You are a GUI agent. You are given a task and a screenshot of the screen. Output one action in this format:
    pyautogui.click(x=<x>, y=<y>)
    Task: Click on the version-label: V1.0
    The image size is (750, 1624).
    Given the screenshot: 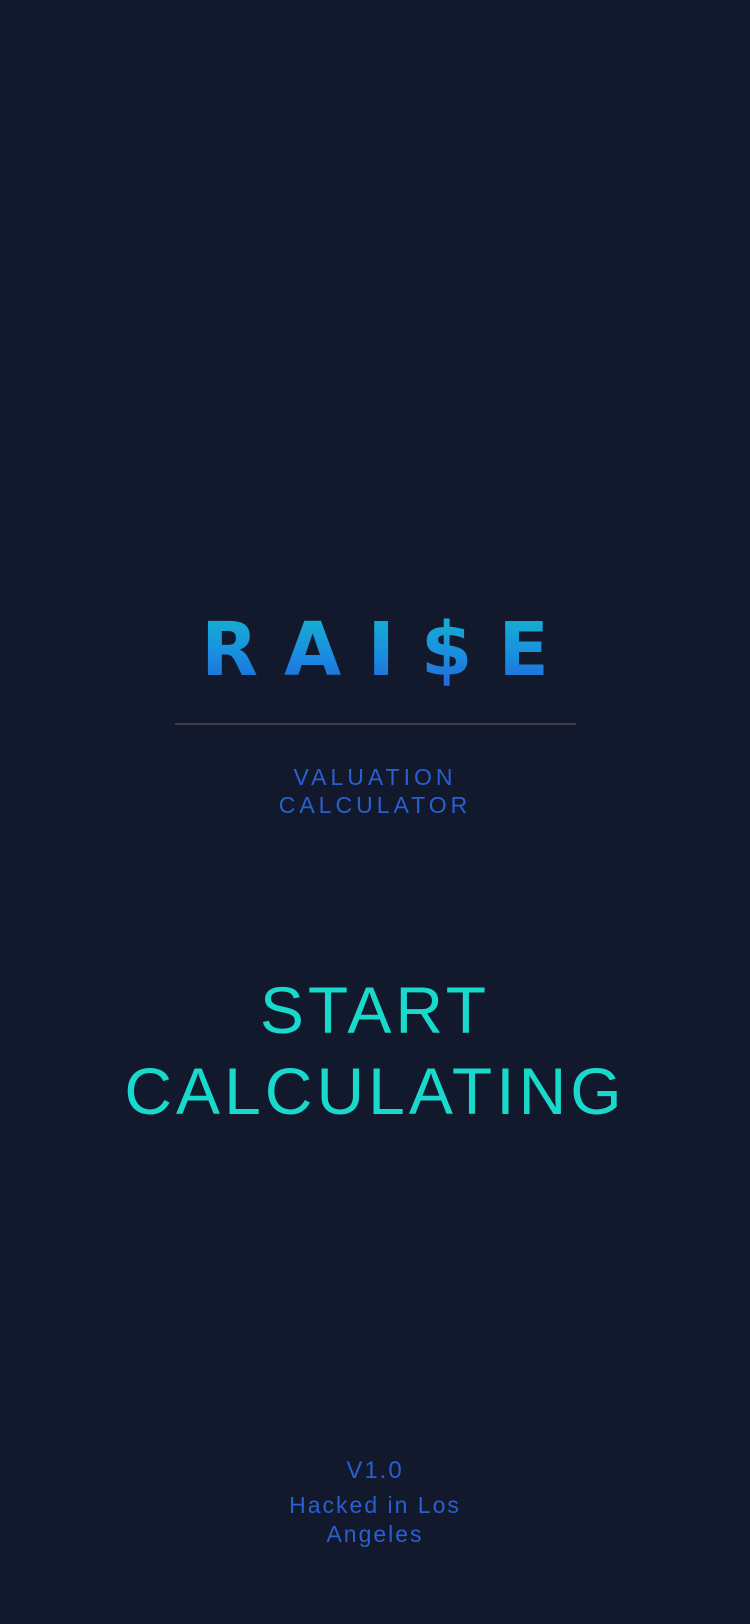 What is the action you would take?
    pyautogui.click(x=375, y=1470)
    